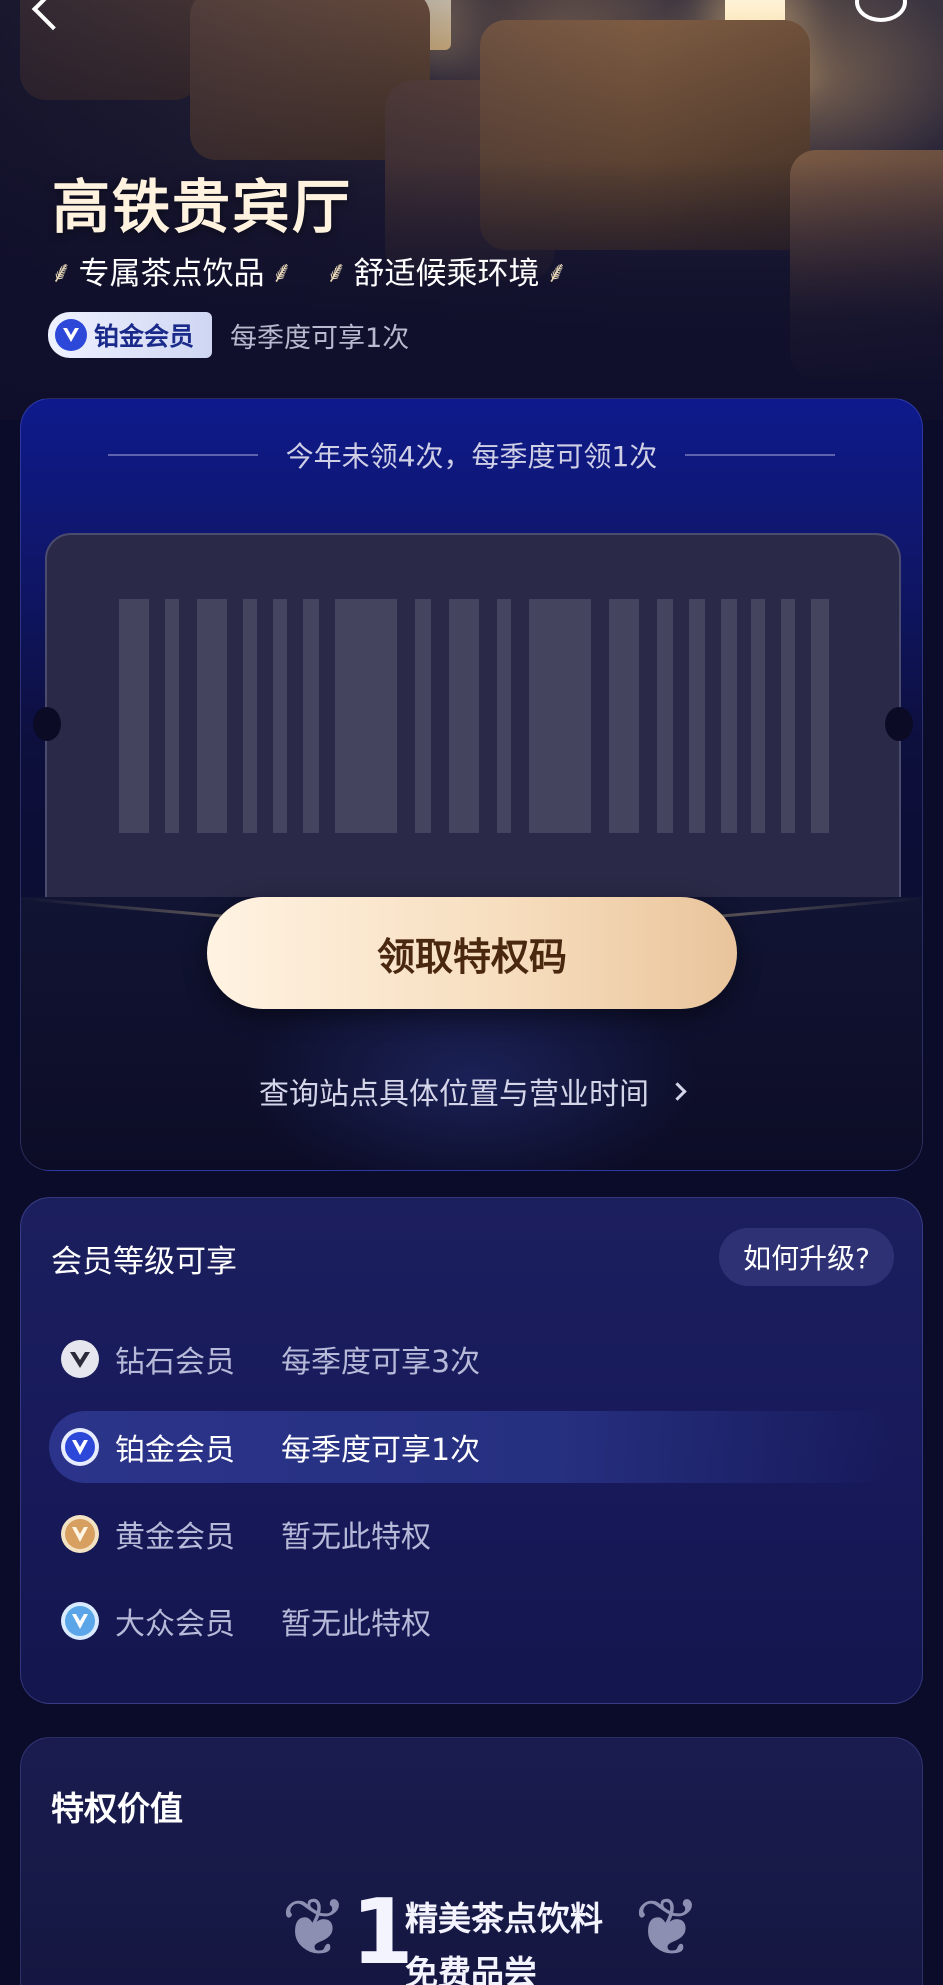 The height and width of the screenshot is (1985, 943). What do you see at coordinates (472, 1621) in the screenshot?
I see `level-row-basic: 大众会员 暂无此特权` at bounding box center [472, 1621].